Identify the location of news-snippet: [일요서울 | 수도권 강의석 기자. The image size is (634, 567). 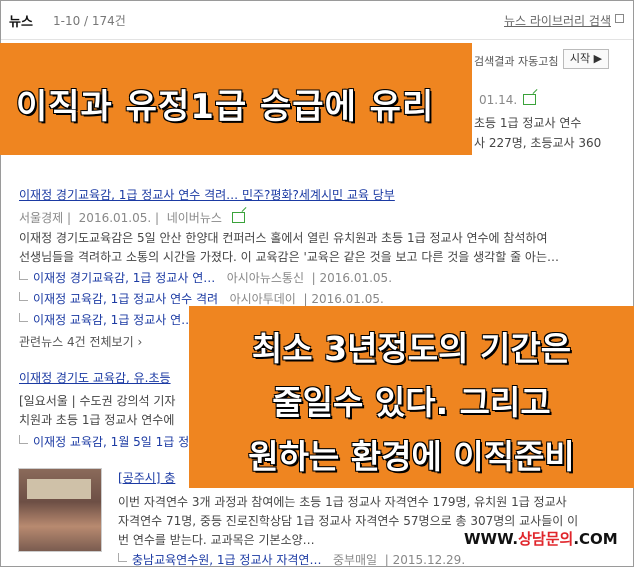
(97, 401).